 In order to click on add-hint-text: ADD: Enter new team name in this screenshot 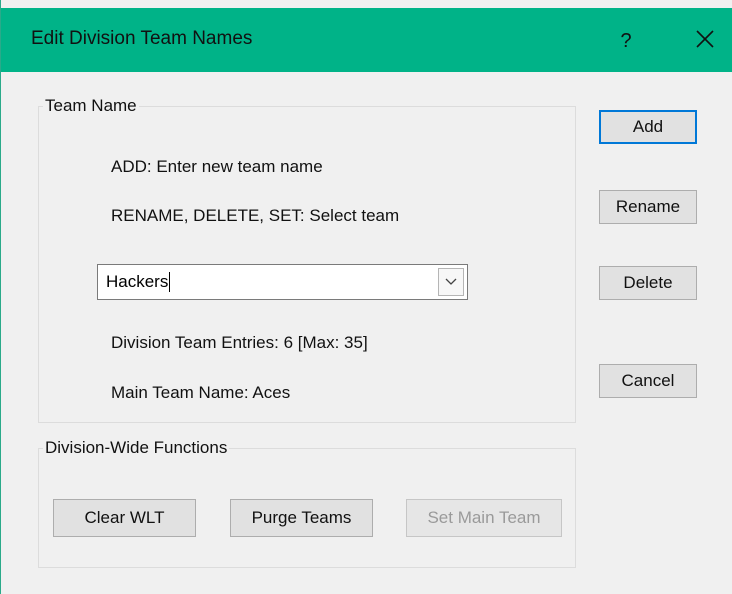, I will do `click(217, 166)`.